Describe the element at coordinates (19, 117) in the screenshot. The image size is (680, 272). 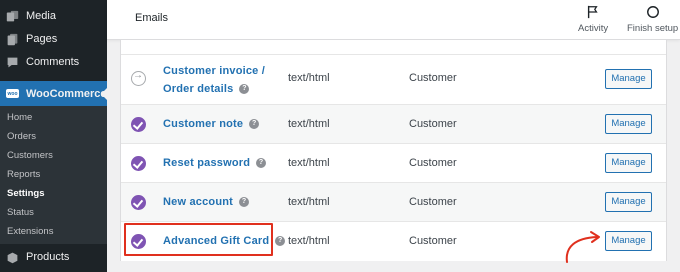
I see `submenu-item-home: Home` at that location.